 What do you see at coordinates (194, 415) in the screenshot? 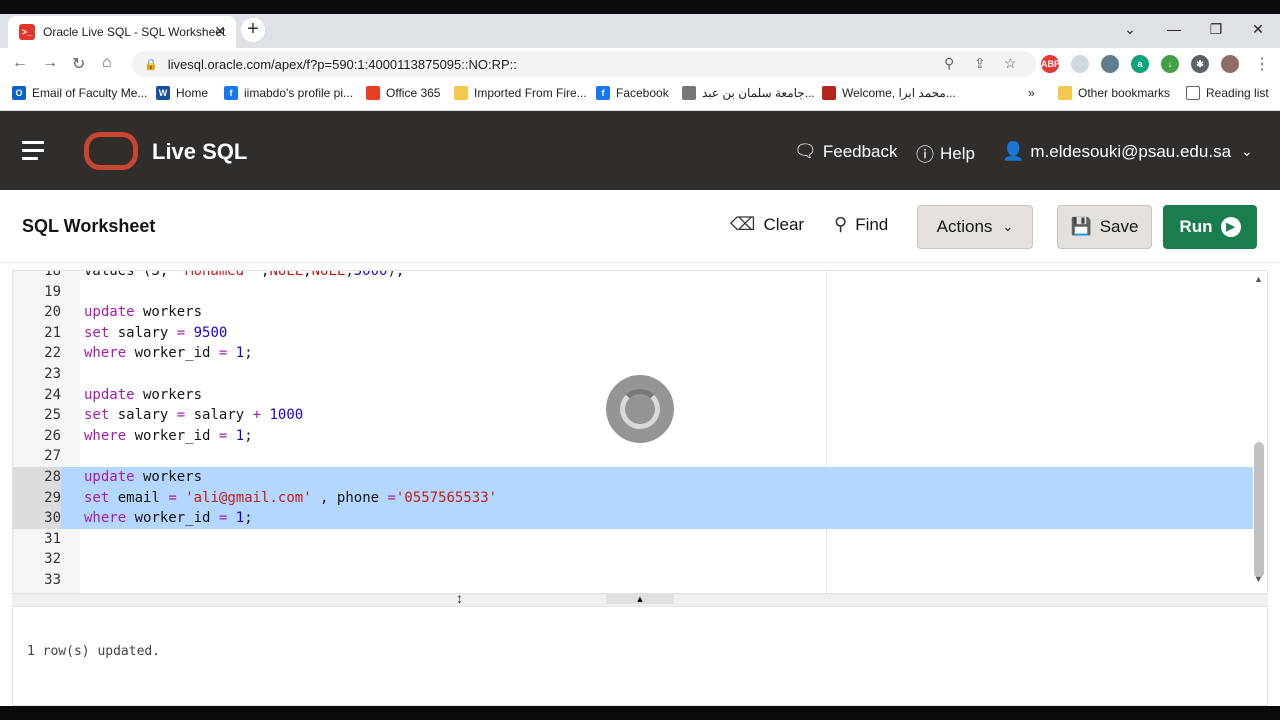
I see `code-text: set salary = salary + 1000` at bounding box center [194, 415].